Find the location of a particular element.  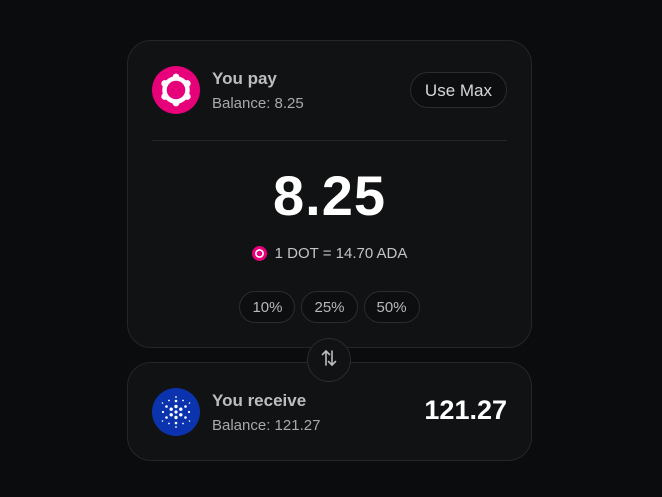

pay-balance: Balance: 8.25 is located at coordinates (258, 103).